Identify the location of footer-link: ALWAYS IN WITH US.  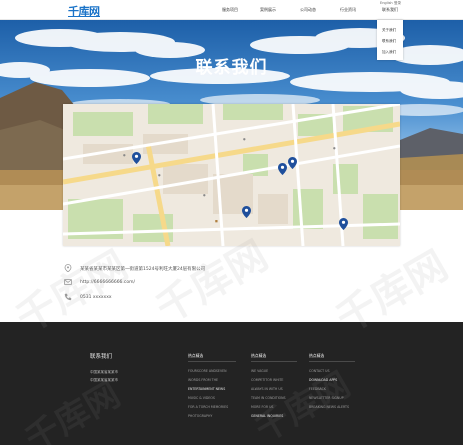
(267, 389).